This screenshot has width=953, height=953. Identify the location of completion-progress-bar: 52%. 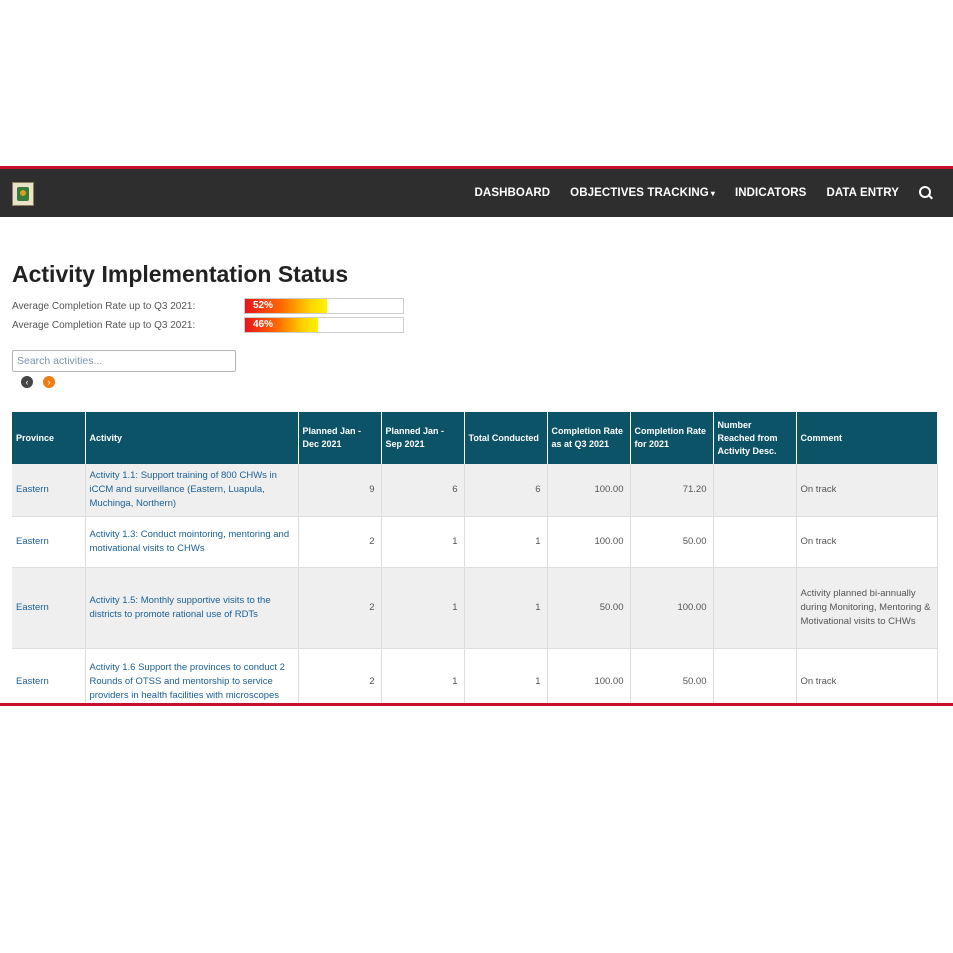
(324, 306).